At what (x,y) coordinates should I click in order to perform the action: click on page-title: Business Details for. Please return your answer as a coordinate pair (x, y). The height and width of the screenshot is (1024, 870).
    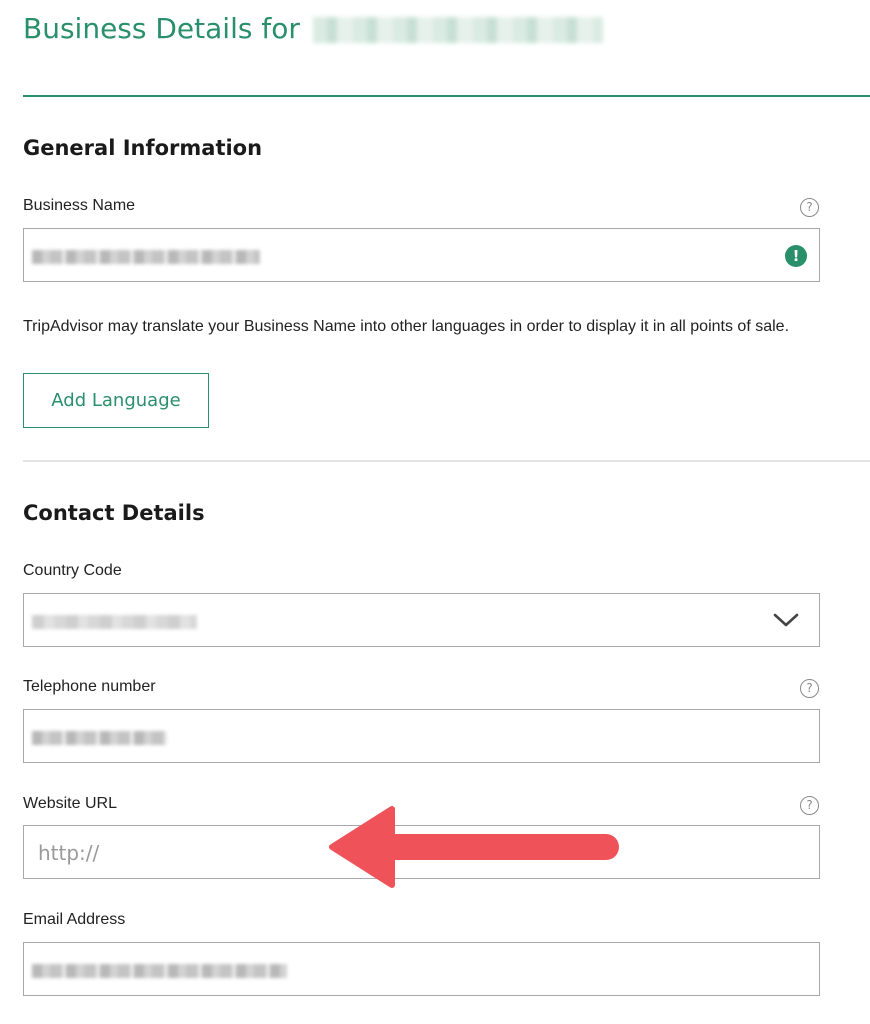
    Looking at the image, I should click on (313, 28).